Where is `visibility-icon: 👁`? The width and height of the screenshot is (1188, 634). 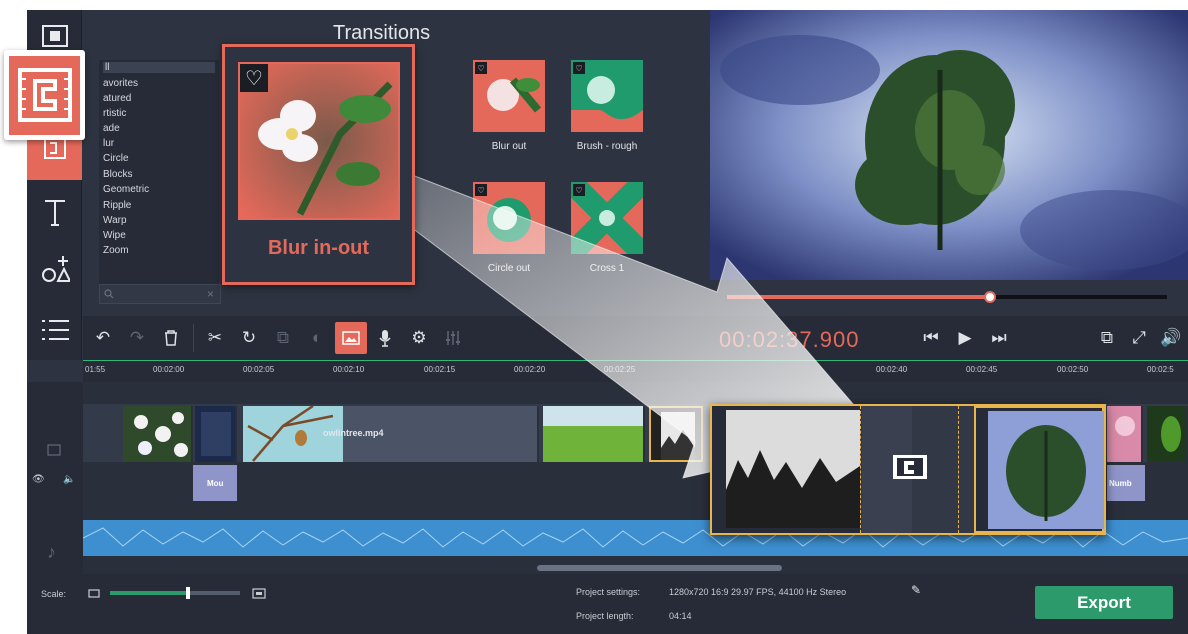 visibility-icon: 👁 is located at coordinates (38, 479).